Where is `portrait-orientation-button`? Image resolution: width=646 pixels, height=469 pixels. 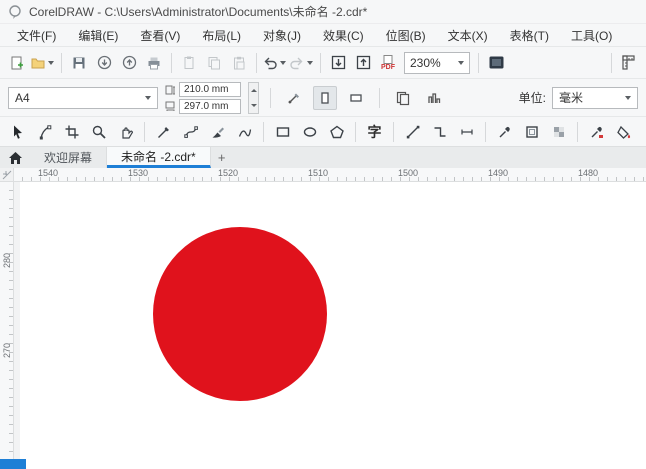 portrait-orientation-button is located at coordinates (325, 97).